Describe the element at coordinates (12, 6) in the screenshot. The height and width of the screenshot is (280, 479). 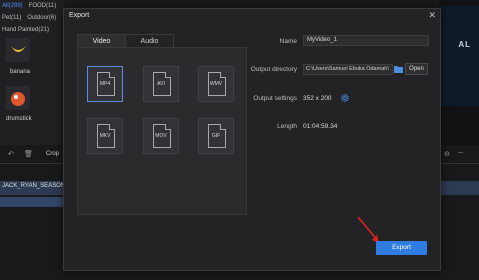
I see `category-all: All(299)` at that location.